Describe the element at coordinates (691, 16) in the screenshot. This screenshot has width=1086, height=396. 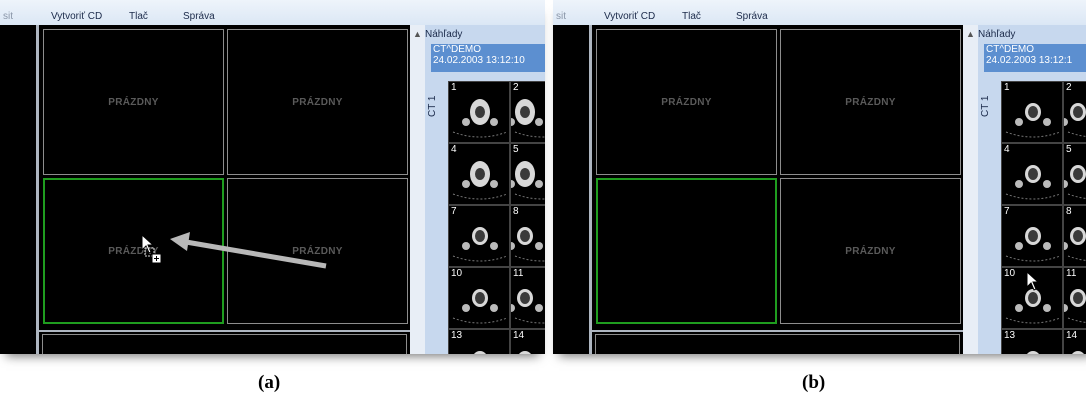
I see `menu-item-print: Tlač` at that location.